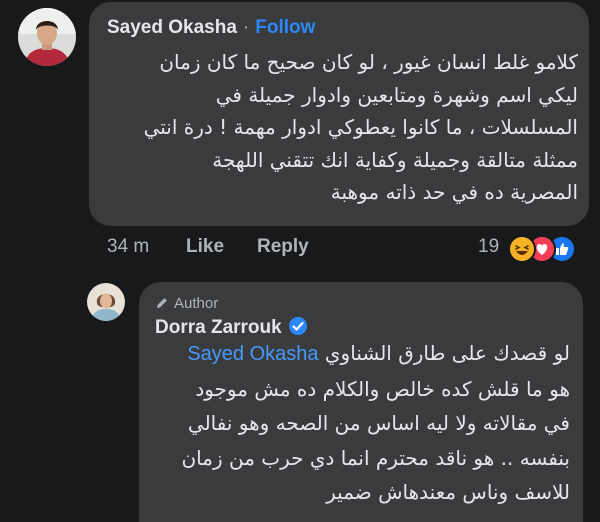 Image resolution: width=600 pixels, height=522 pixels. I want to click on reply-button: Reply, so click(283, 247).